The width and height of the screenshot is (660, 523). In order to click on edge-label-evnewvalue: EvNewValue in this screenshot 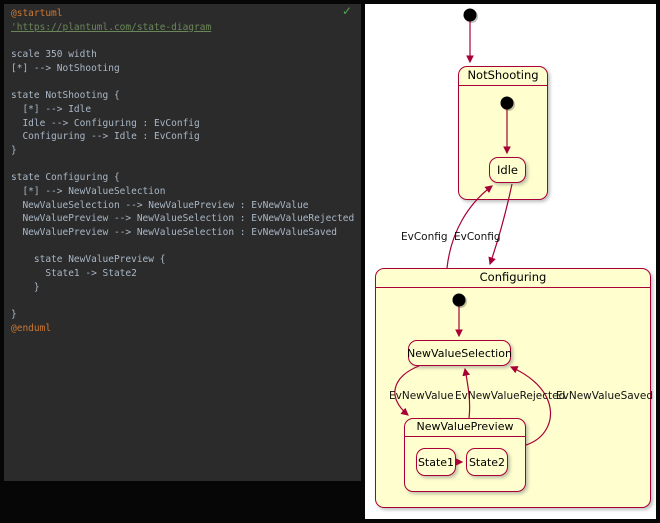, I will do `click(421, 396)`.